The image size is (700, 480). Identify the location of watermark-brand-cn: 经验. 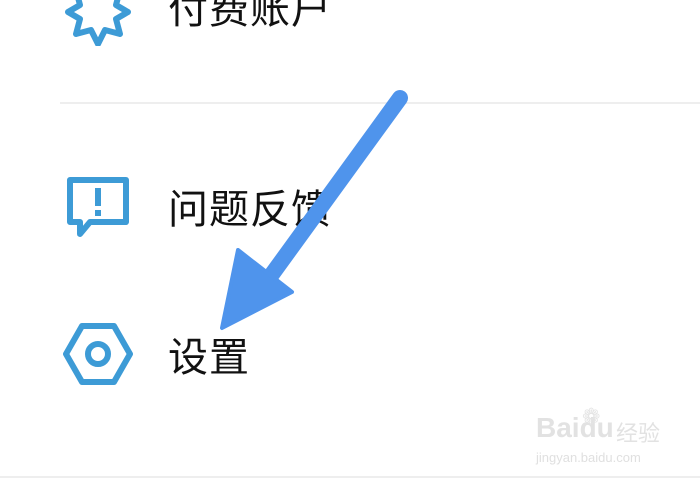
(638, 434).